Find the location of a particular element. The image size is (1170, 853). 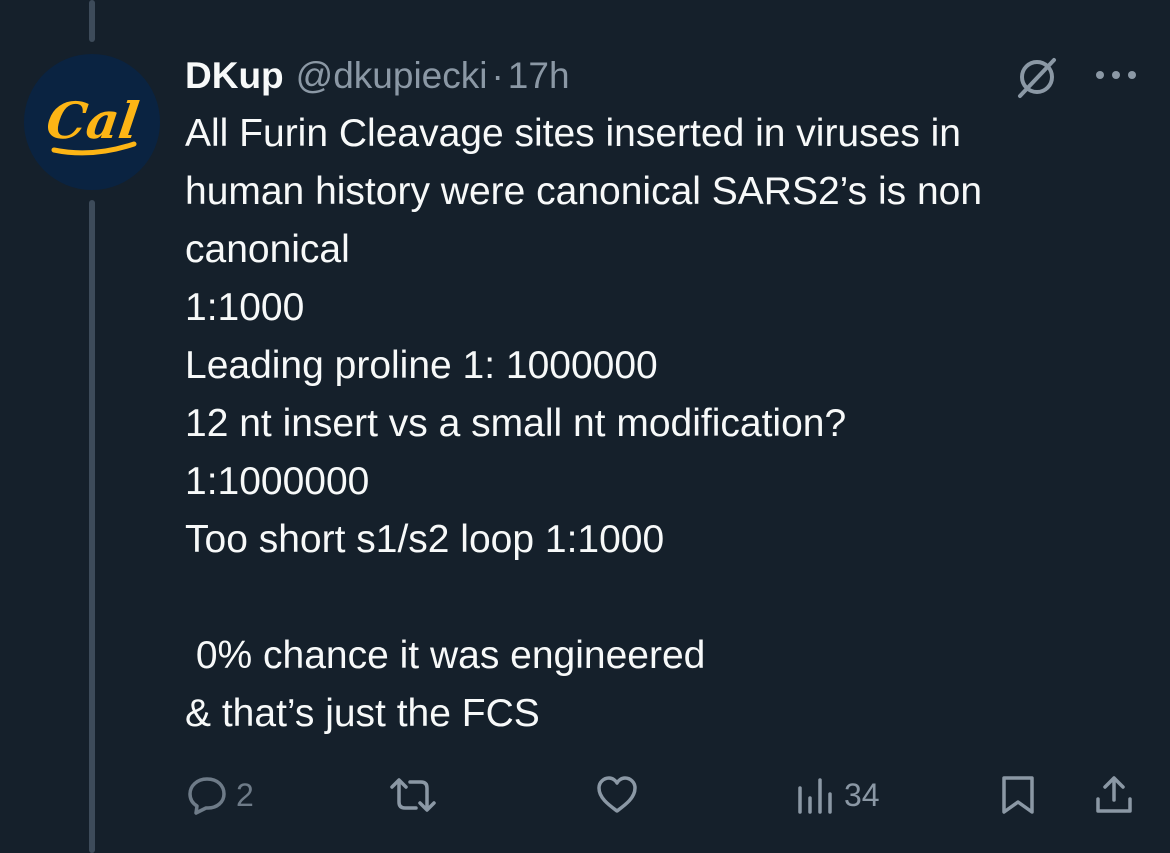

reply-icon is located at coordinates (207, 795).